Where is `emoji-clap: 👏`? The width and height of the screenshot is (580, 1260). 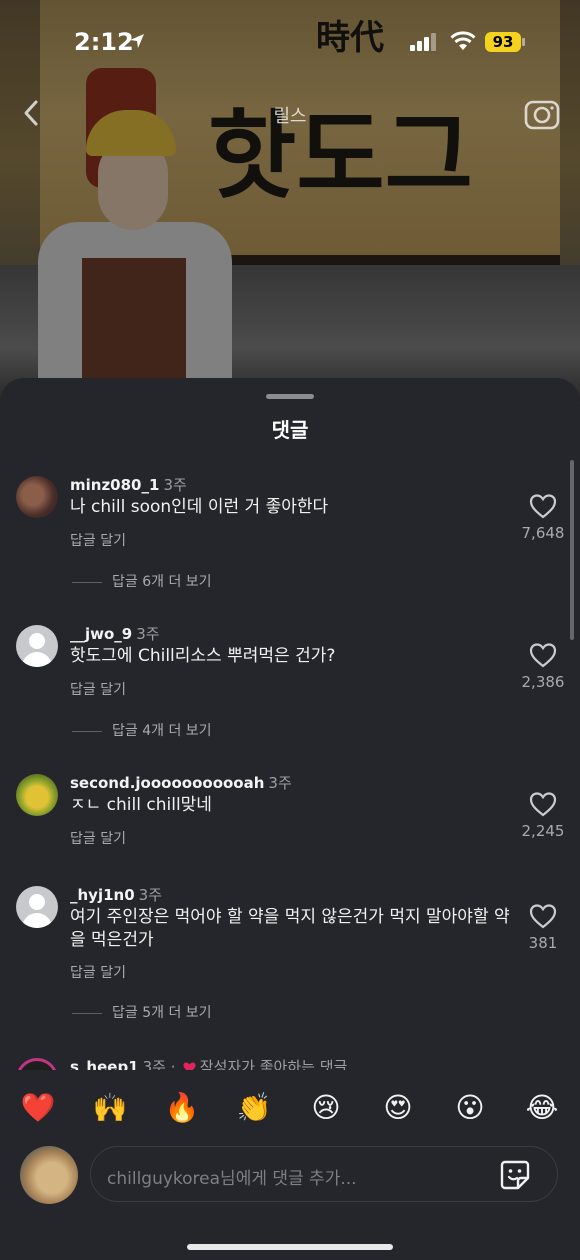 emoji-clap: 👏 is located at coordinates (254, 1108).